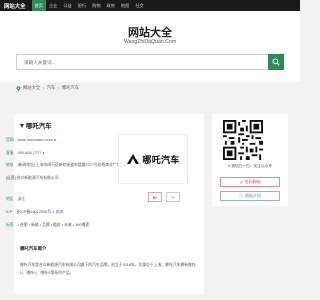  I want to click on link-icon: ⇗, so click(241, 182).